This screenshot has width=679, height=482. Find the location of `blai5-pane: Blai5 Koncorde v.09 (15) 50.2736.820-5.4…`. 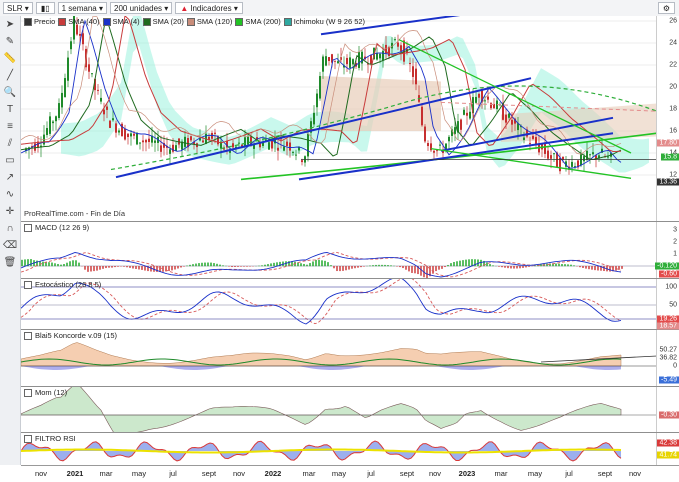

blai5-pane: Blai5 Koncorde v.09 (15) 50.2736.820-5.4… is located at coordinates (350, 358).